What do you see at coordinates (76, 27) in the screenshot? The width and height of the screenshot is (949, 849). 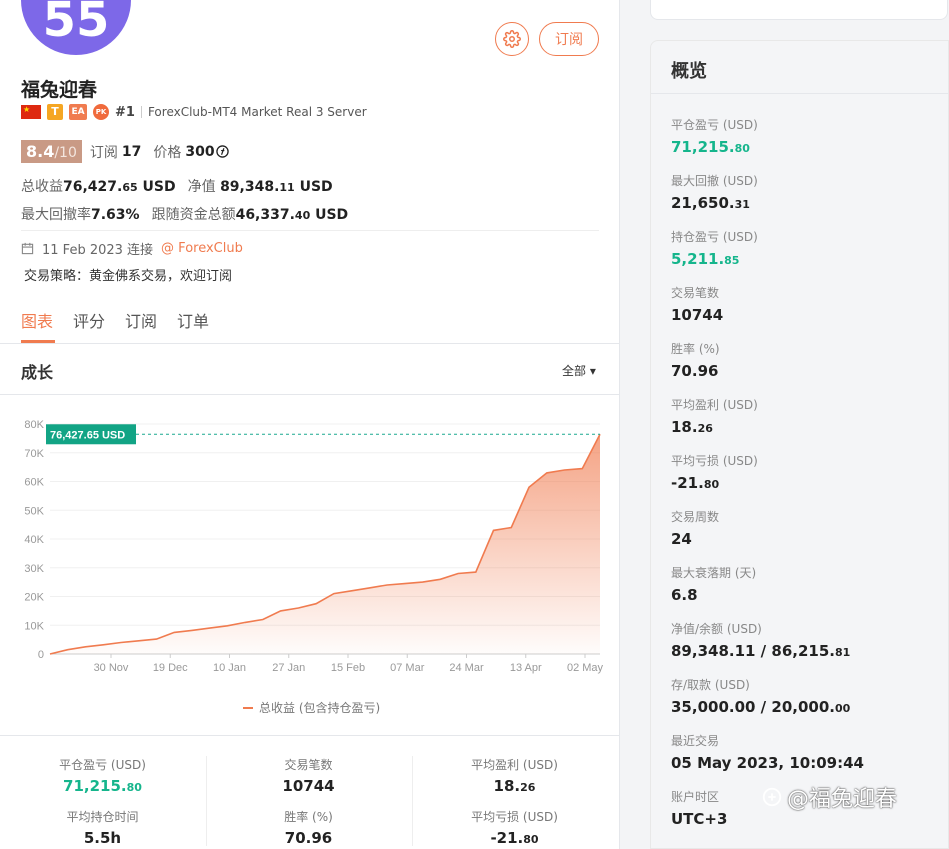 I see `avatar: 55` at bounding box center [76, 27].